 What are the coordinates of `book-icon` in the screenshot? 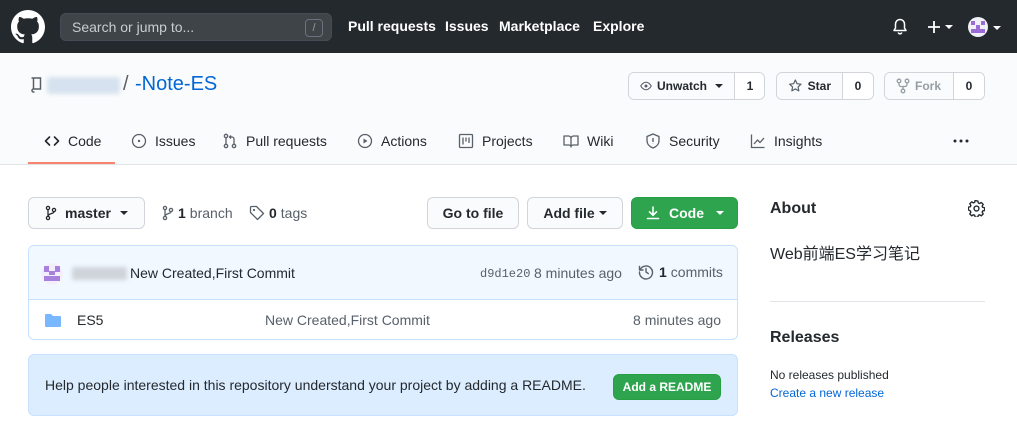 It's located at (571, 141).